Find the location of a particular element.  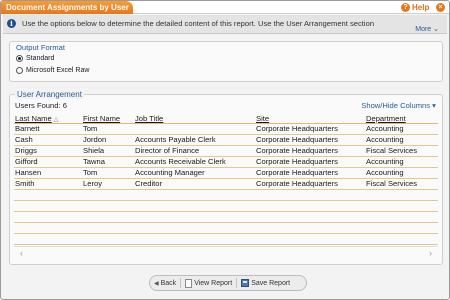

users-found-count: Users Found: 6 is located at coordinates (41, 105).